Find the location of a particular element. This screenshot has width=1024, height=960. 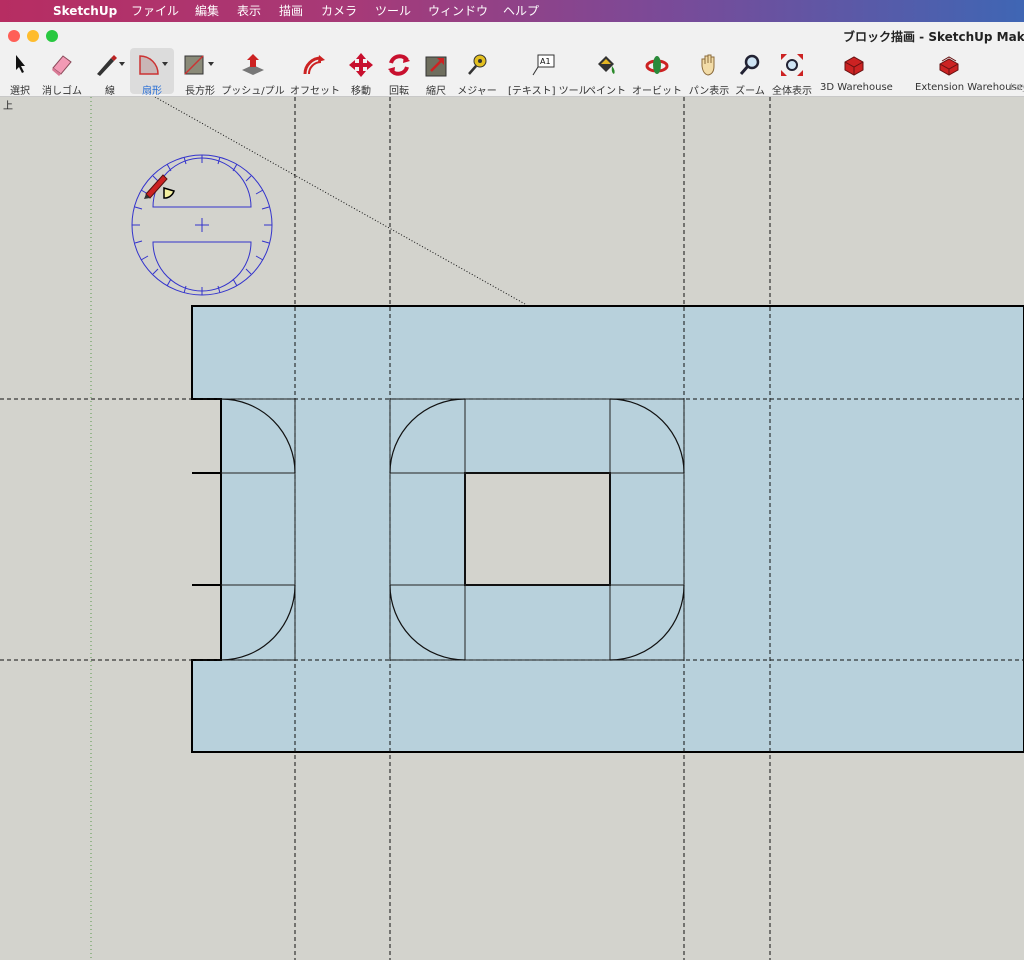

tool-push-pull: プッシュ/プル is located at coordinates (253, 72).